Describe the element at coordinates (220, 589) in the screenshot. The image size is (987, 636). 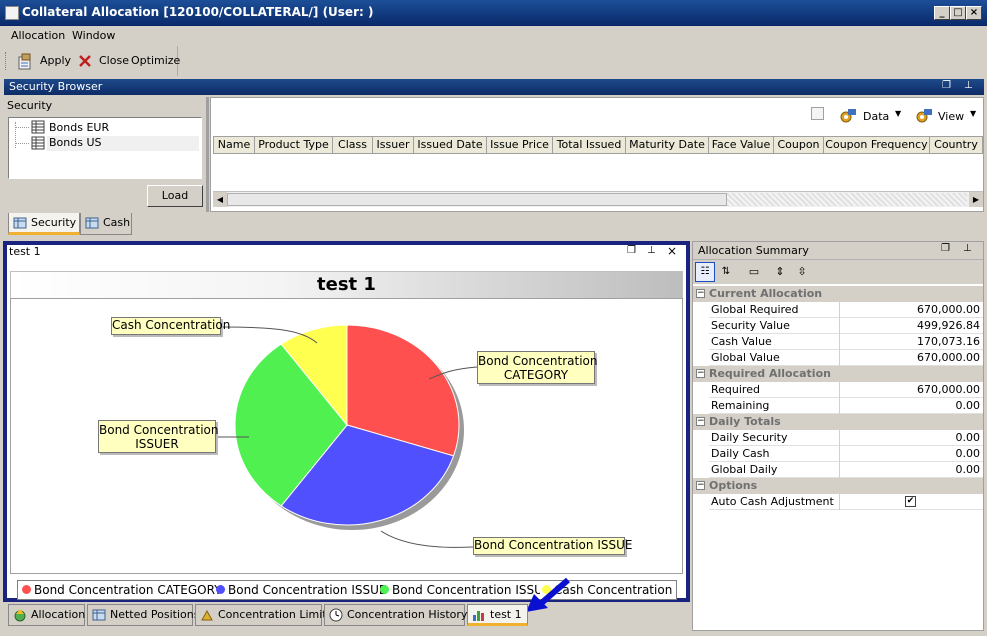
I see `legend-dot` at that location.